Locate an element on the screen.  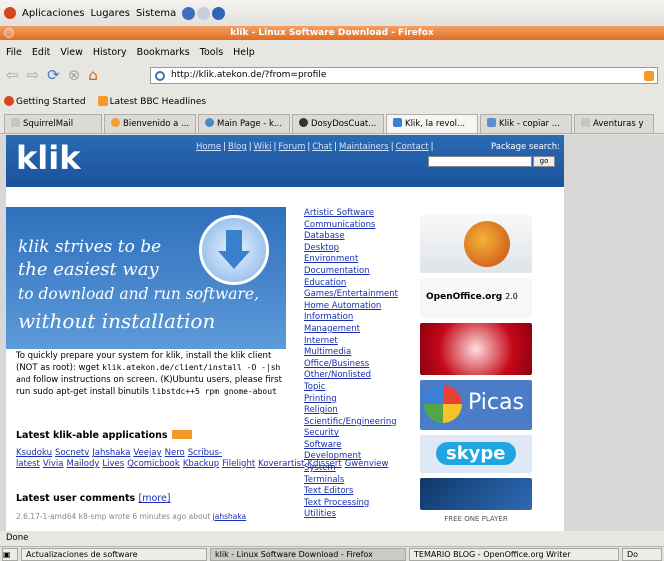
app-link: Filelight is located at coordinates (238, 464).